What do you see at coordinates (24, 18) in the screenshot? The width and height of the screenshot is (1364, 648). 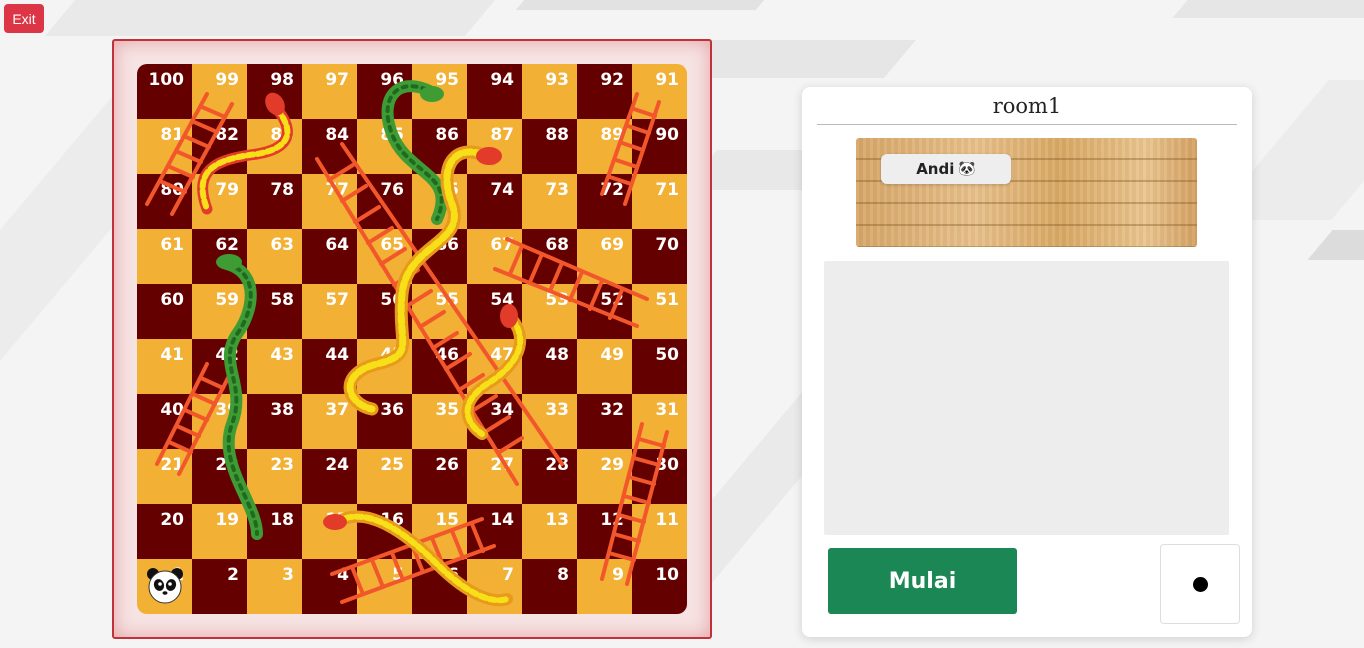 I see `exit-button: Exit` at bounding box center [24, 18].